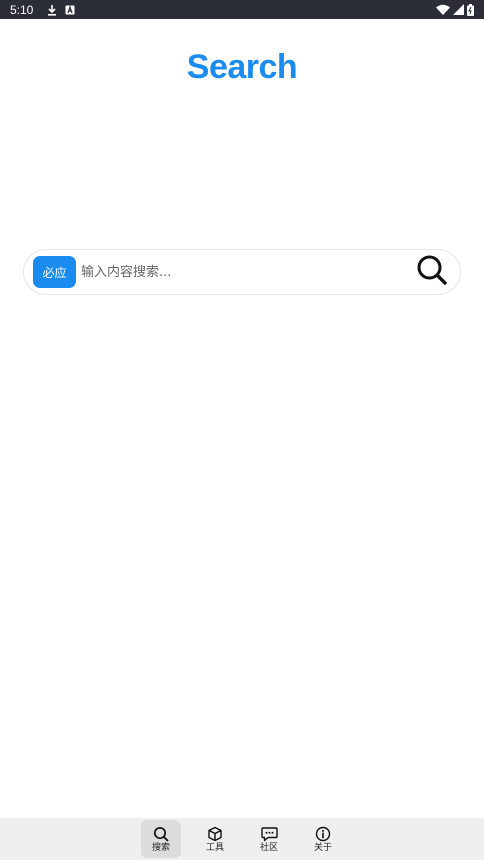 The image size is (484, 860). I want to click on nav-item-about: 关于, so click(323, 839).